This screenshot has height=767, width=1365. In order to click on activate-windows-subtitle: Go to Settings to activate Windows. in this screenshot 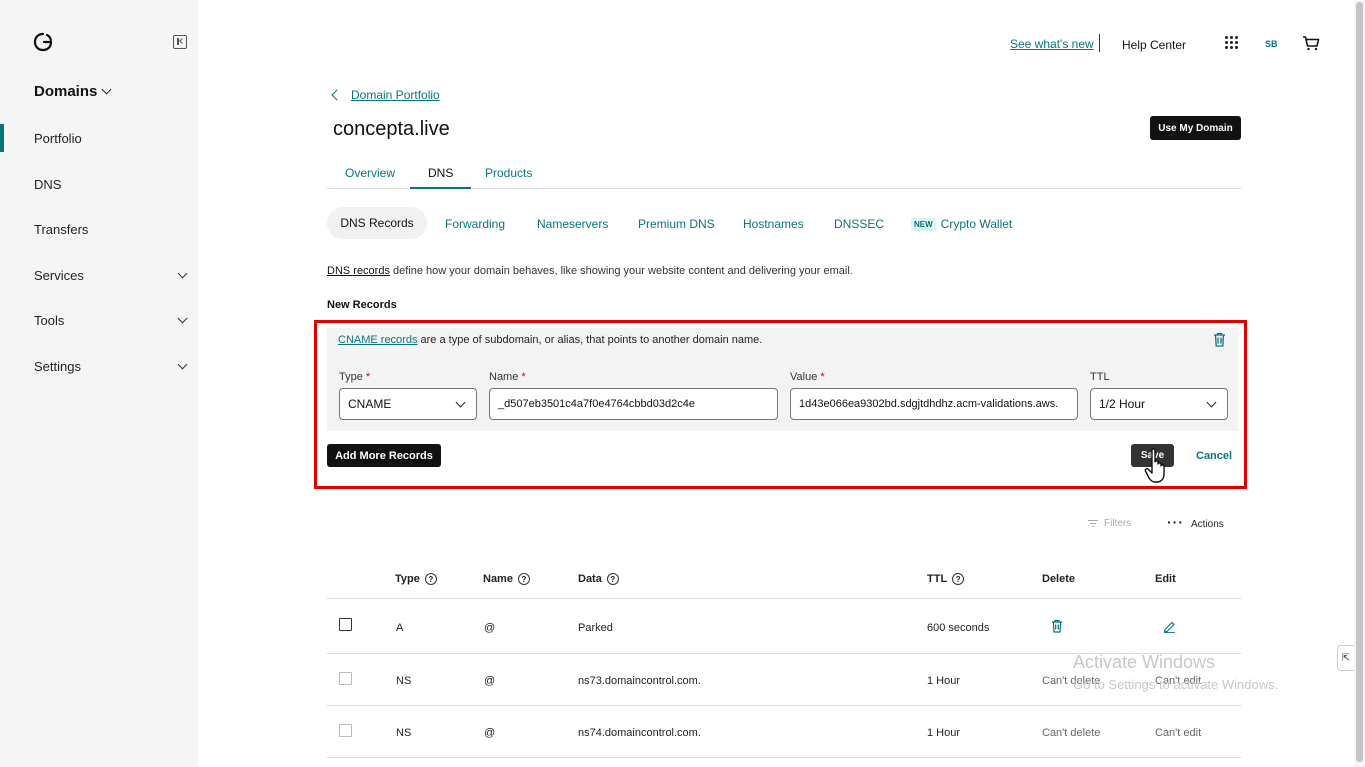, I will do `click(1176, 684)`.